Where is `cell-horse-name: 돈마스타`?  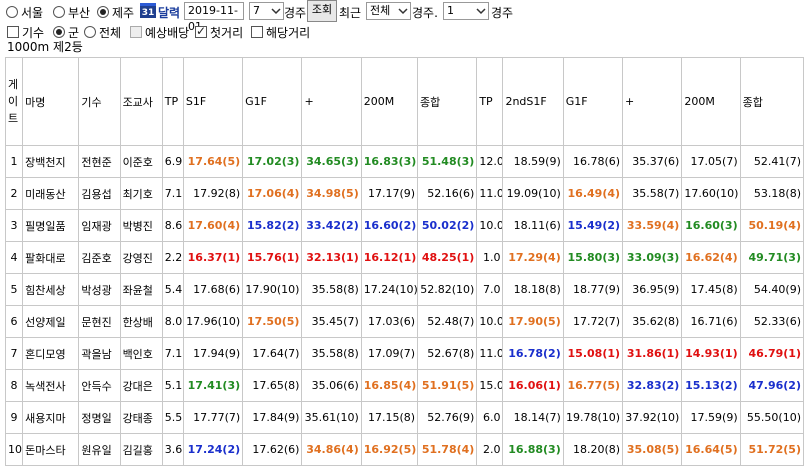 cell-horse-name: 돈마스타 is located at coordinates (51, 449).